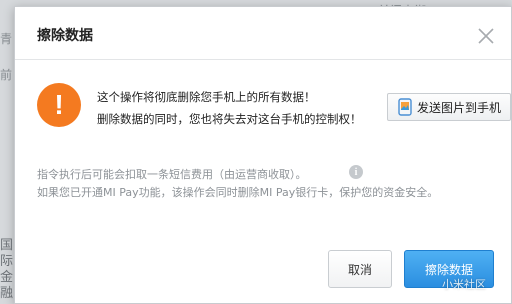 The width and height of the screenshot is (512, 304). I want to click on send-button-label: 发送图片到手机, so click(459, 107).